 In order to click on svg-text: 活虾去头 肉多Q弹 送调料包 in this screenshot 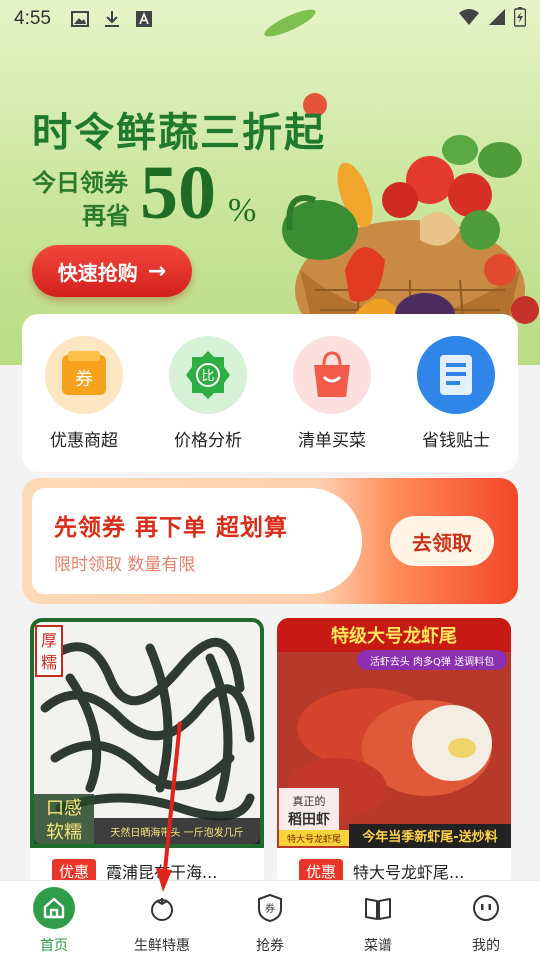, I will do `click(432, 661)`.